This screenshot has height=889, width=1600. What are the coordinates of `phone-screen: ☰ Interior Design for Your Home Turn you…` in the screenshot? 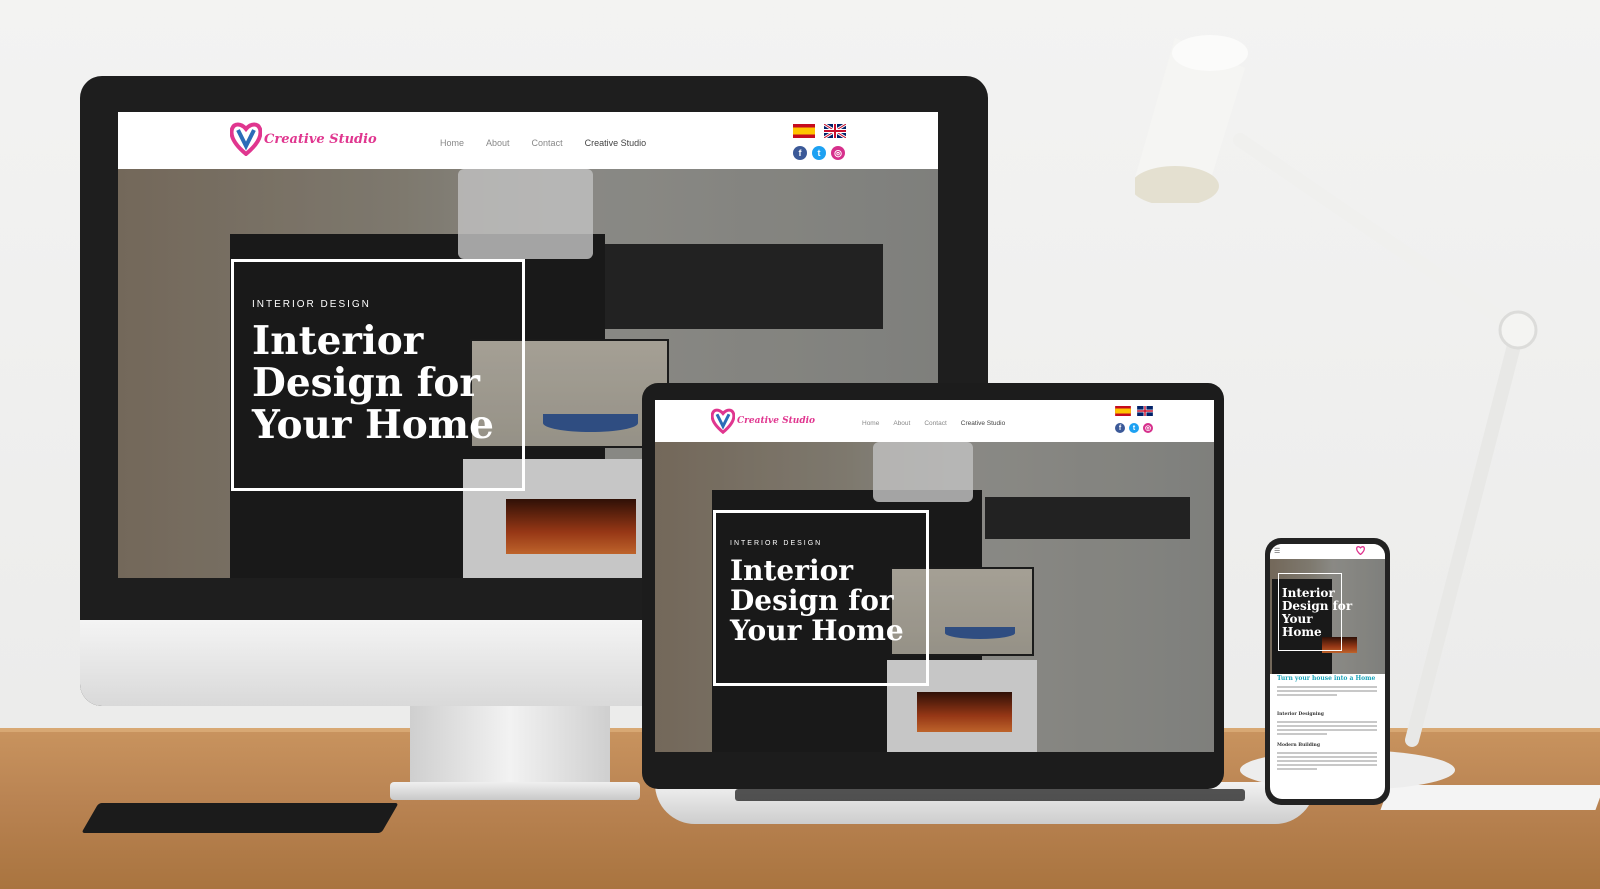 It's located at (1327, 671).